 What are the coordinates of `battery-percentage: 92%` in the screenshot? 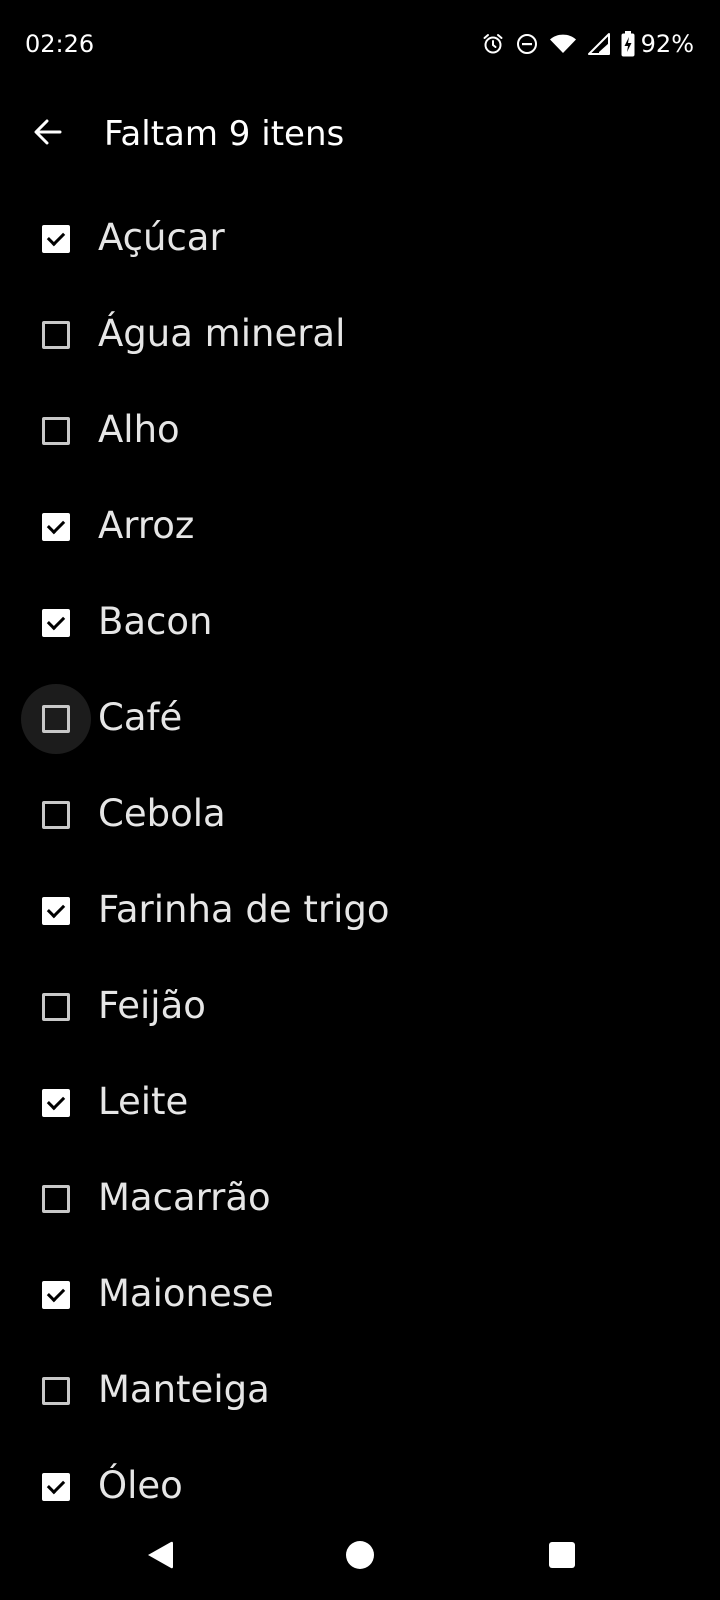 It's located at (667, 44).